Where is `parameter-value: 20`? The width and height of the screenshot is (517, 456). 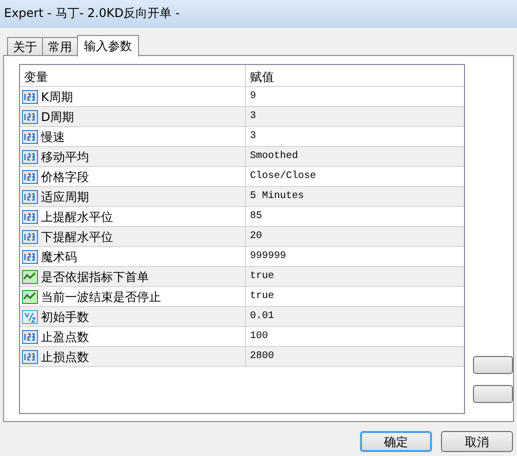
parameter-value: 20 is located at coordinates (355, 236).